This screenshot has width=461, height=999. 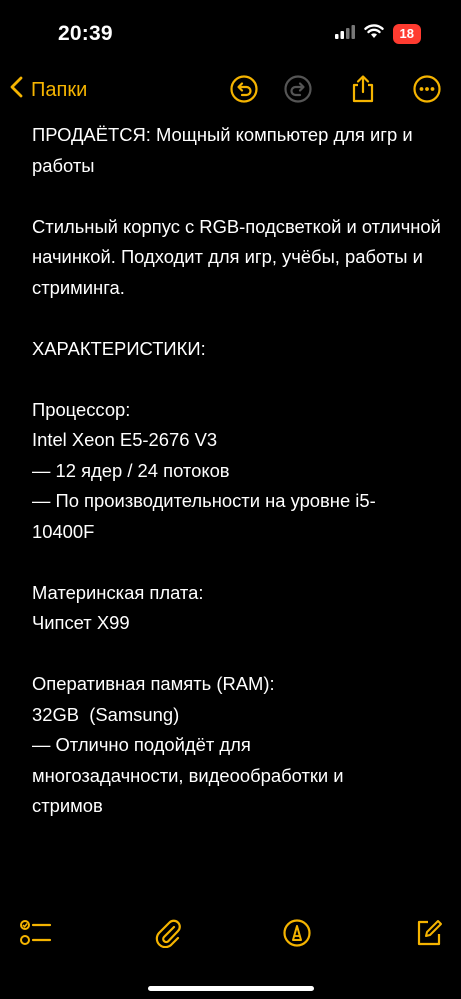 I want to click on status-bar: 20:39 18, so click(x=230, y=35).